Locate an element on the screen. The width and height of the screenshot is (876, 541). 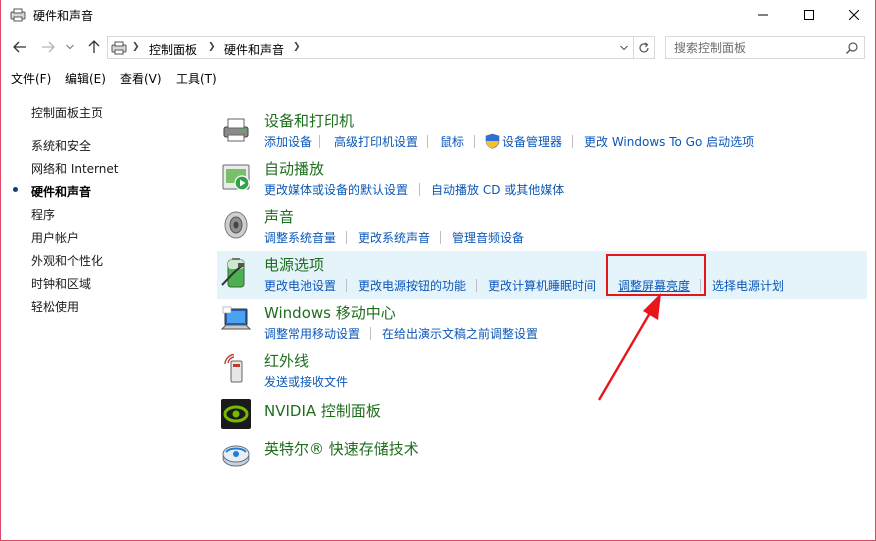
address-history-button is located at coordinates (624, 48).